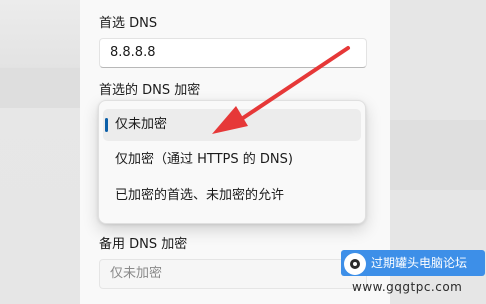 Image resolution: width=486 pixels, height=304 pixels. What do you see at coordinates (230, 120) in the screenshot?
I see `arrow-head` at bounding box center [230, 120].